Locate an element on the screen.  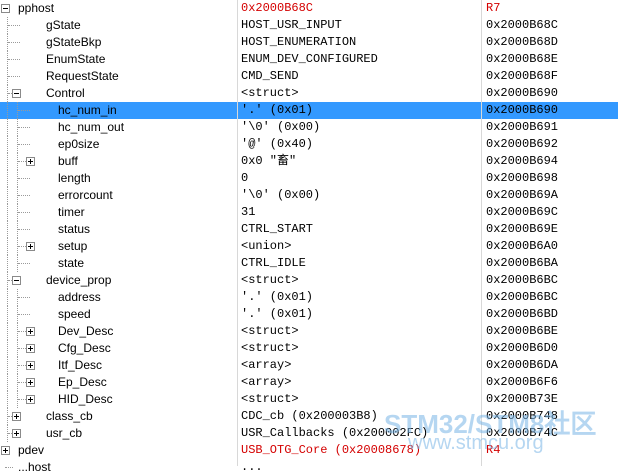
tree-row-status: status CTRL_START 0x2000B69E is located at coordinates (309, 229).